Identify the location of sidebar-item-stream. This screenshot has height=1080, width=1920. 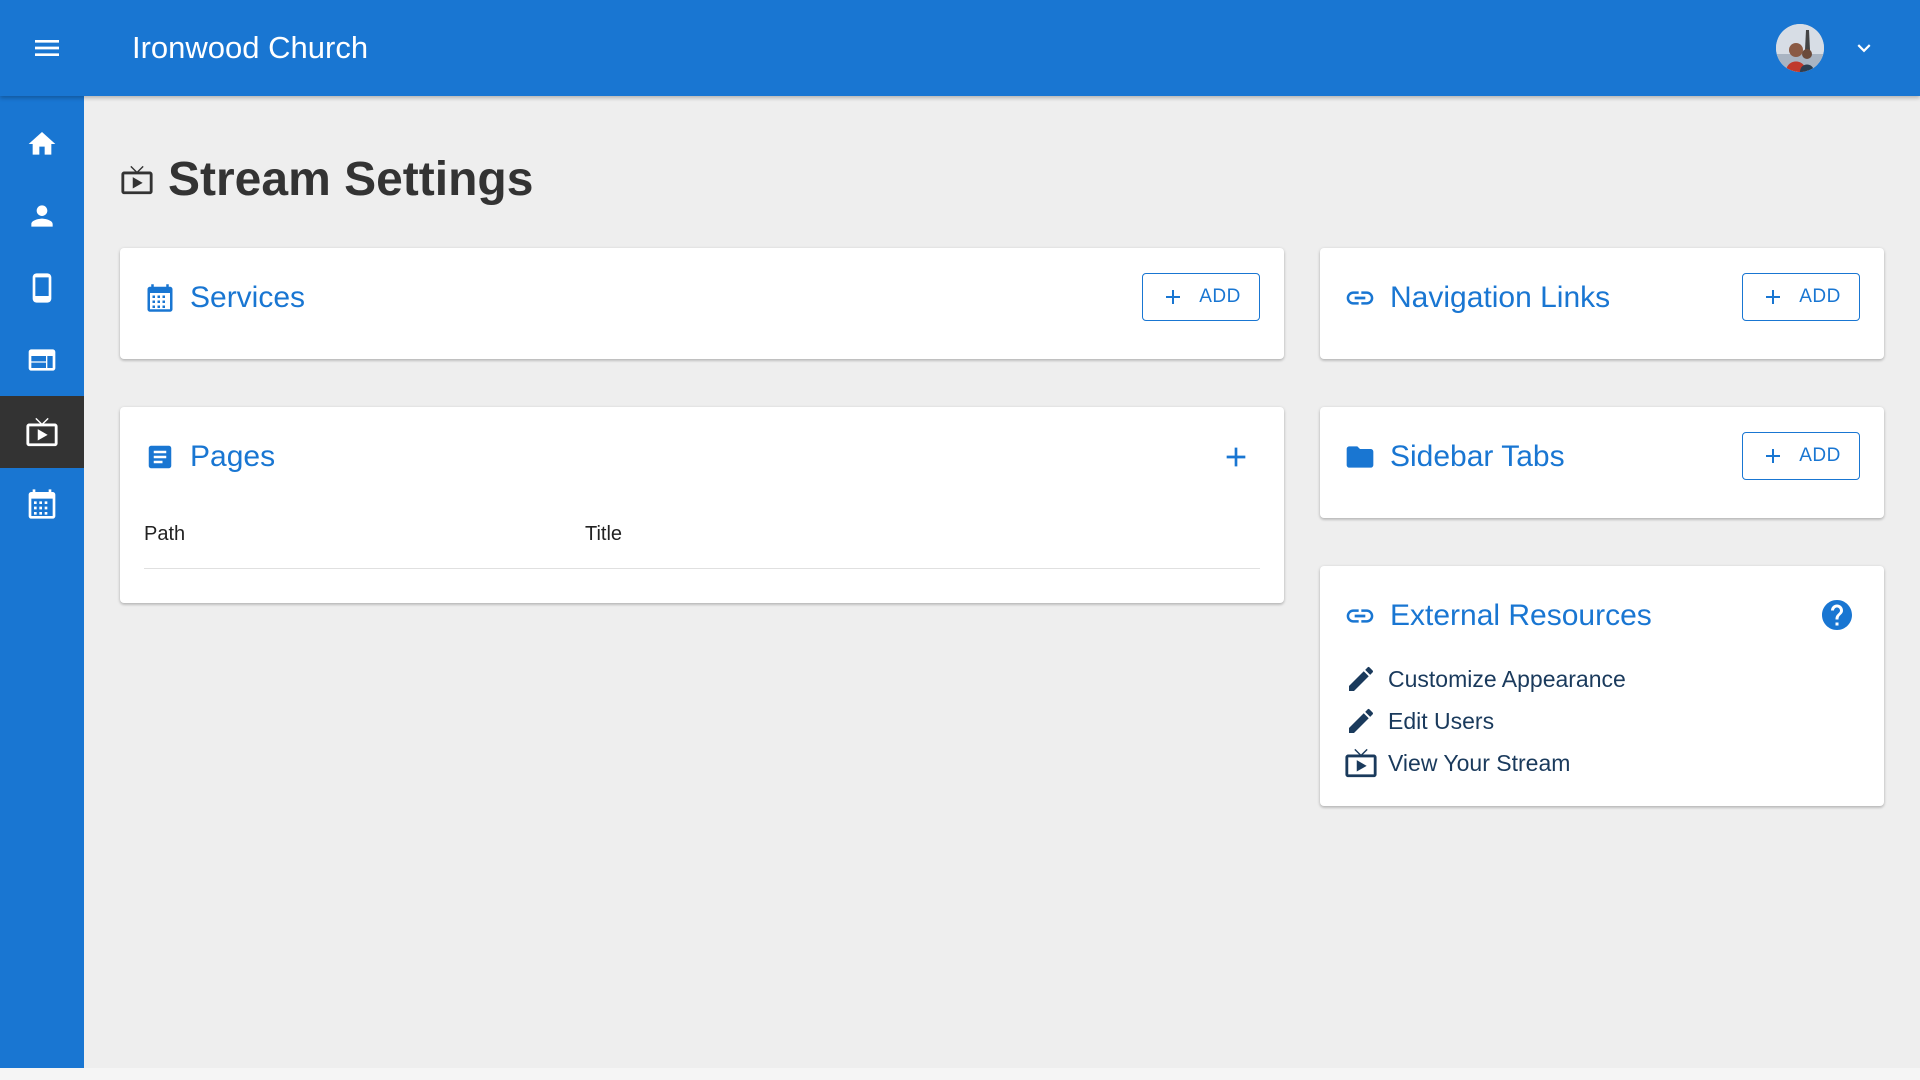
(42, 432).